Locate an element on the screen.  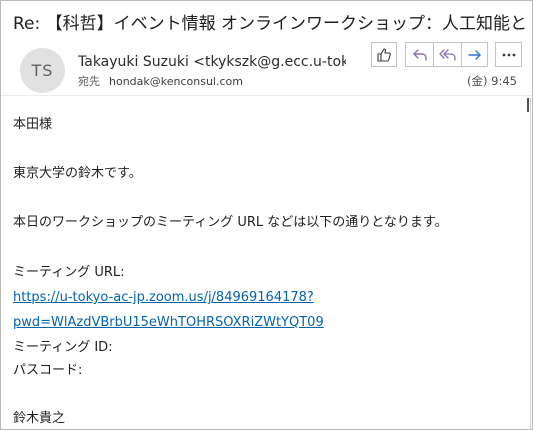
vertical-scrollbar is located at coordinates (529, 263).